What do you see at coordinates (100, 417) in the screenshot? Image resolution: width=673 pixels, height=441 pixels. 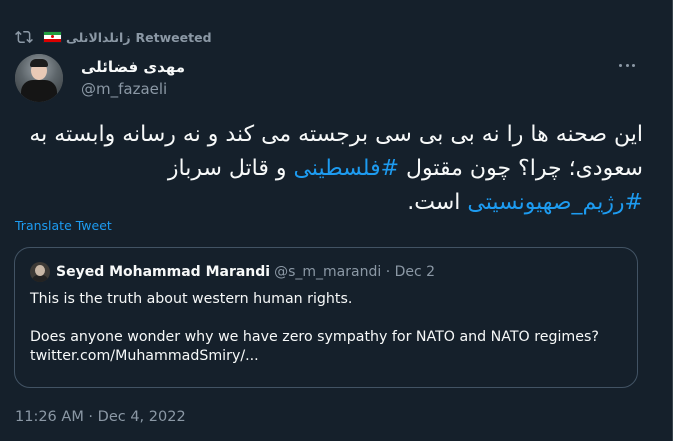 I see `tweet-timestamp: 11:26 AM · Dec 4, 2022` at bounding box center [100, 417].